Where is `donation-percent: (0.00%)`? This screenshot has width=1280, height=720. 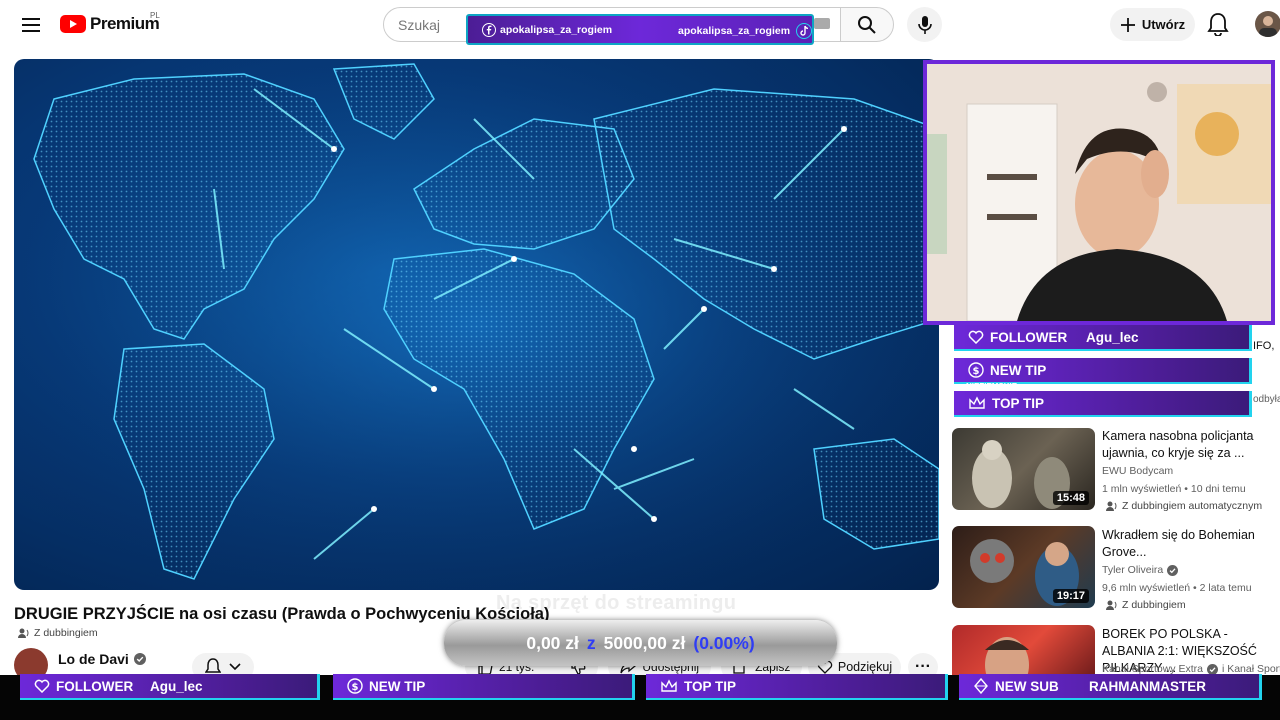
donation-percent: (0.00%) is located at coordinates (724, 642).